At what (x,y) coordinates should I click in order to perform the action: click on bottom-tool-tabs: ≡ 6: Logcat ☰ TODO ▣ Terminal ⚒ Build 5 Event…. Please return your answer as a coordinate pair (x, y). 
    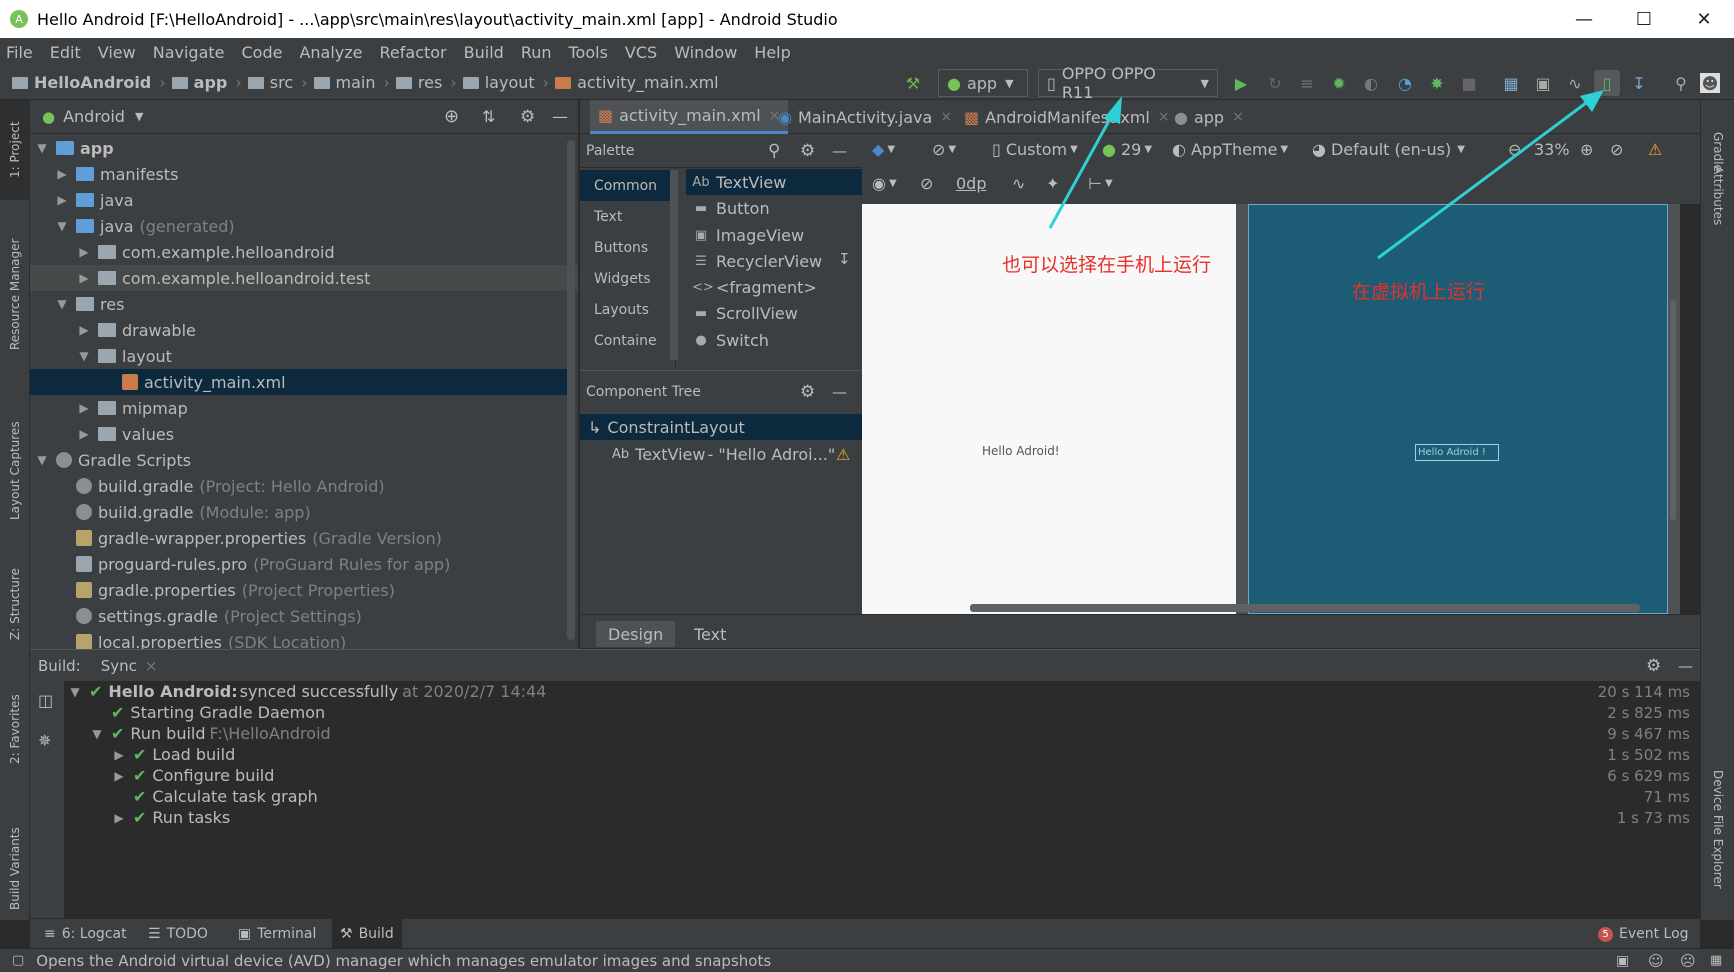
    Looking at the image, I should click on (865, 933).